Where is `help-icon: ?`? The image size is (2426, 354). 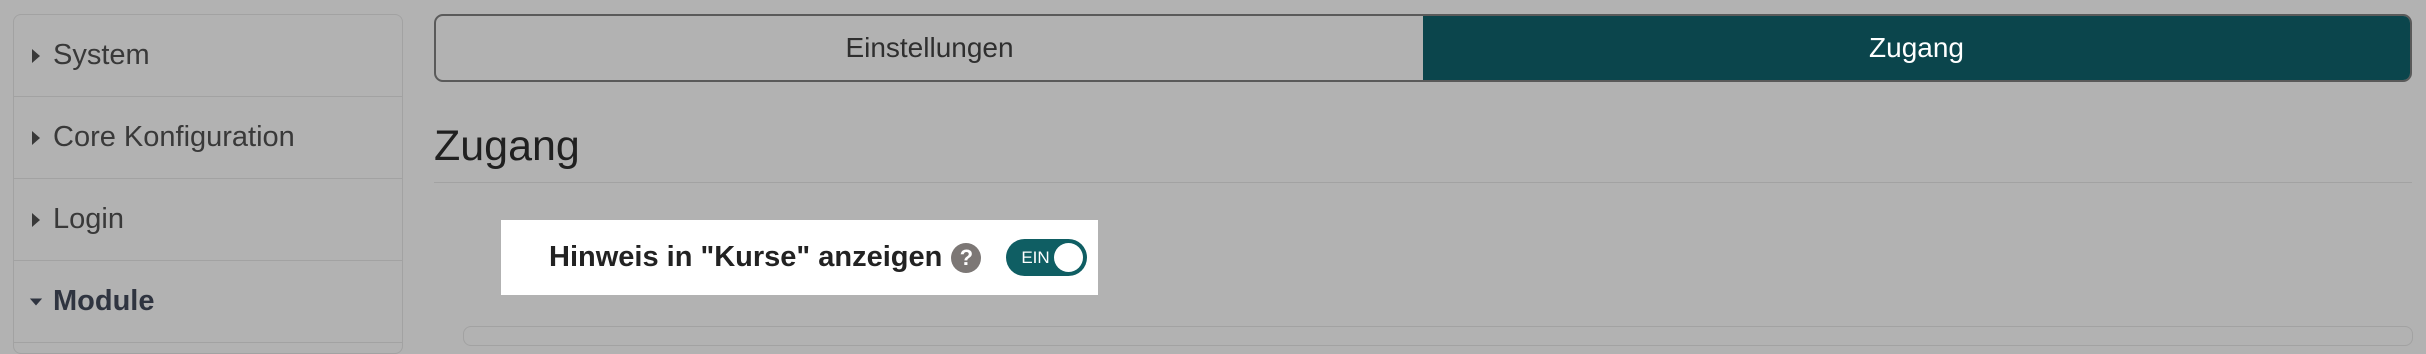
help-icon: ? is located at coordinates (966, 257).